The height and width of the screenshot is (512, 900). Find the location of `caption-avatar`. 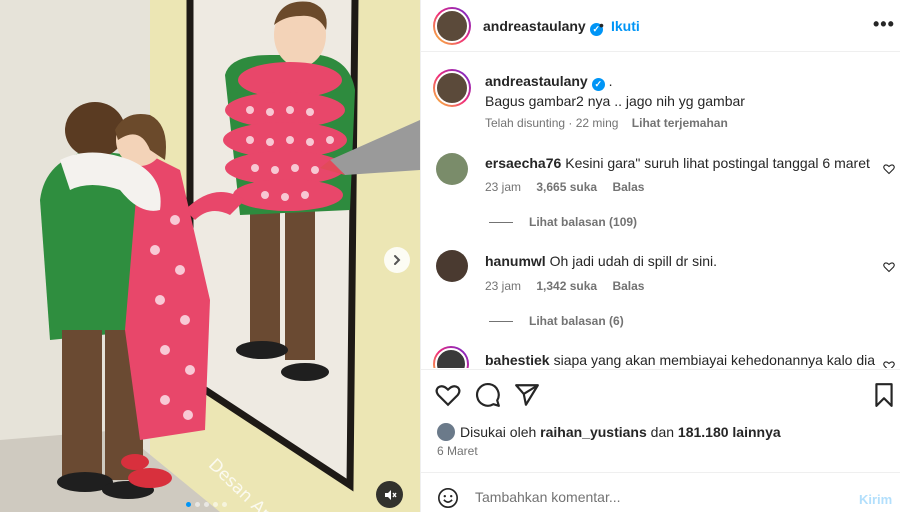

caption-avatar is located at coordinates (452, 88).